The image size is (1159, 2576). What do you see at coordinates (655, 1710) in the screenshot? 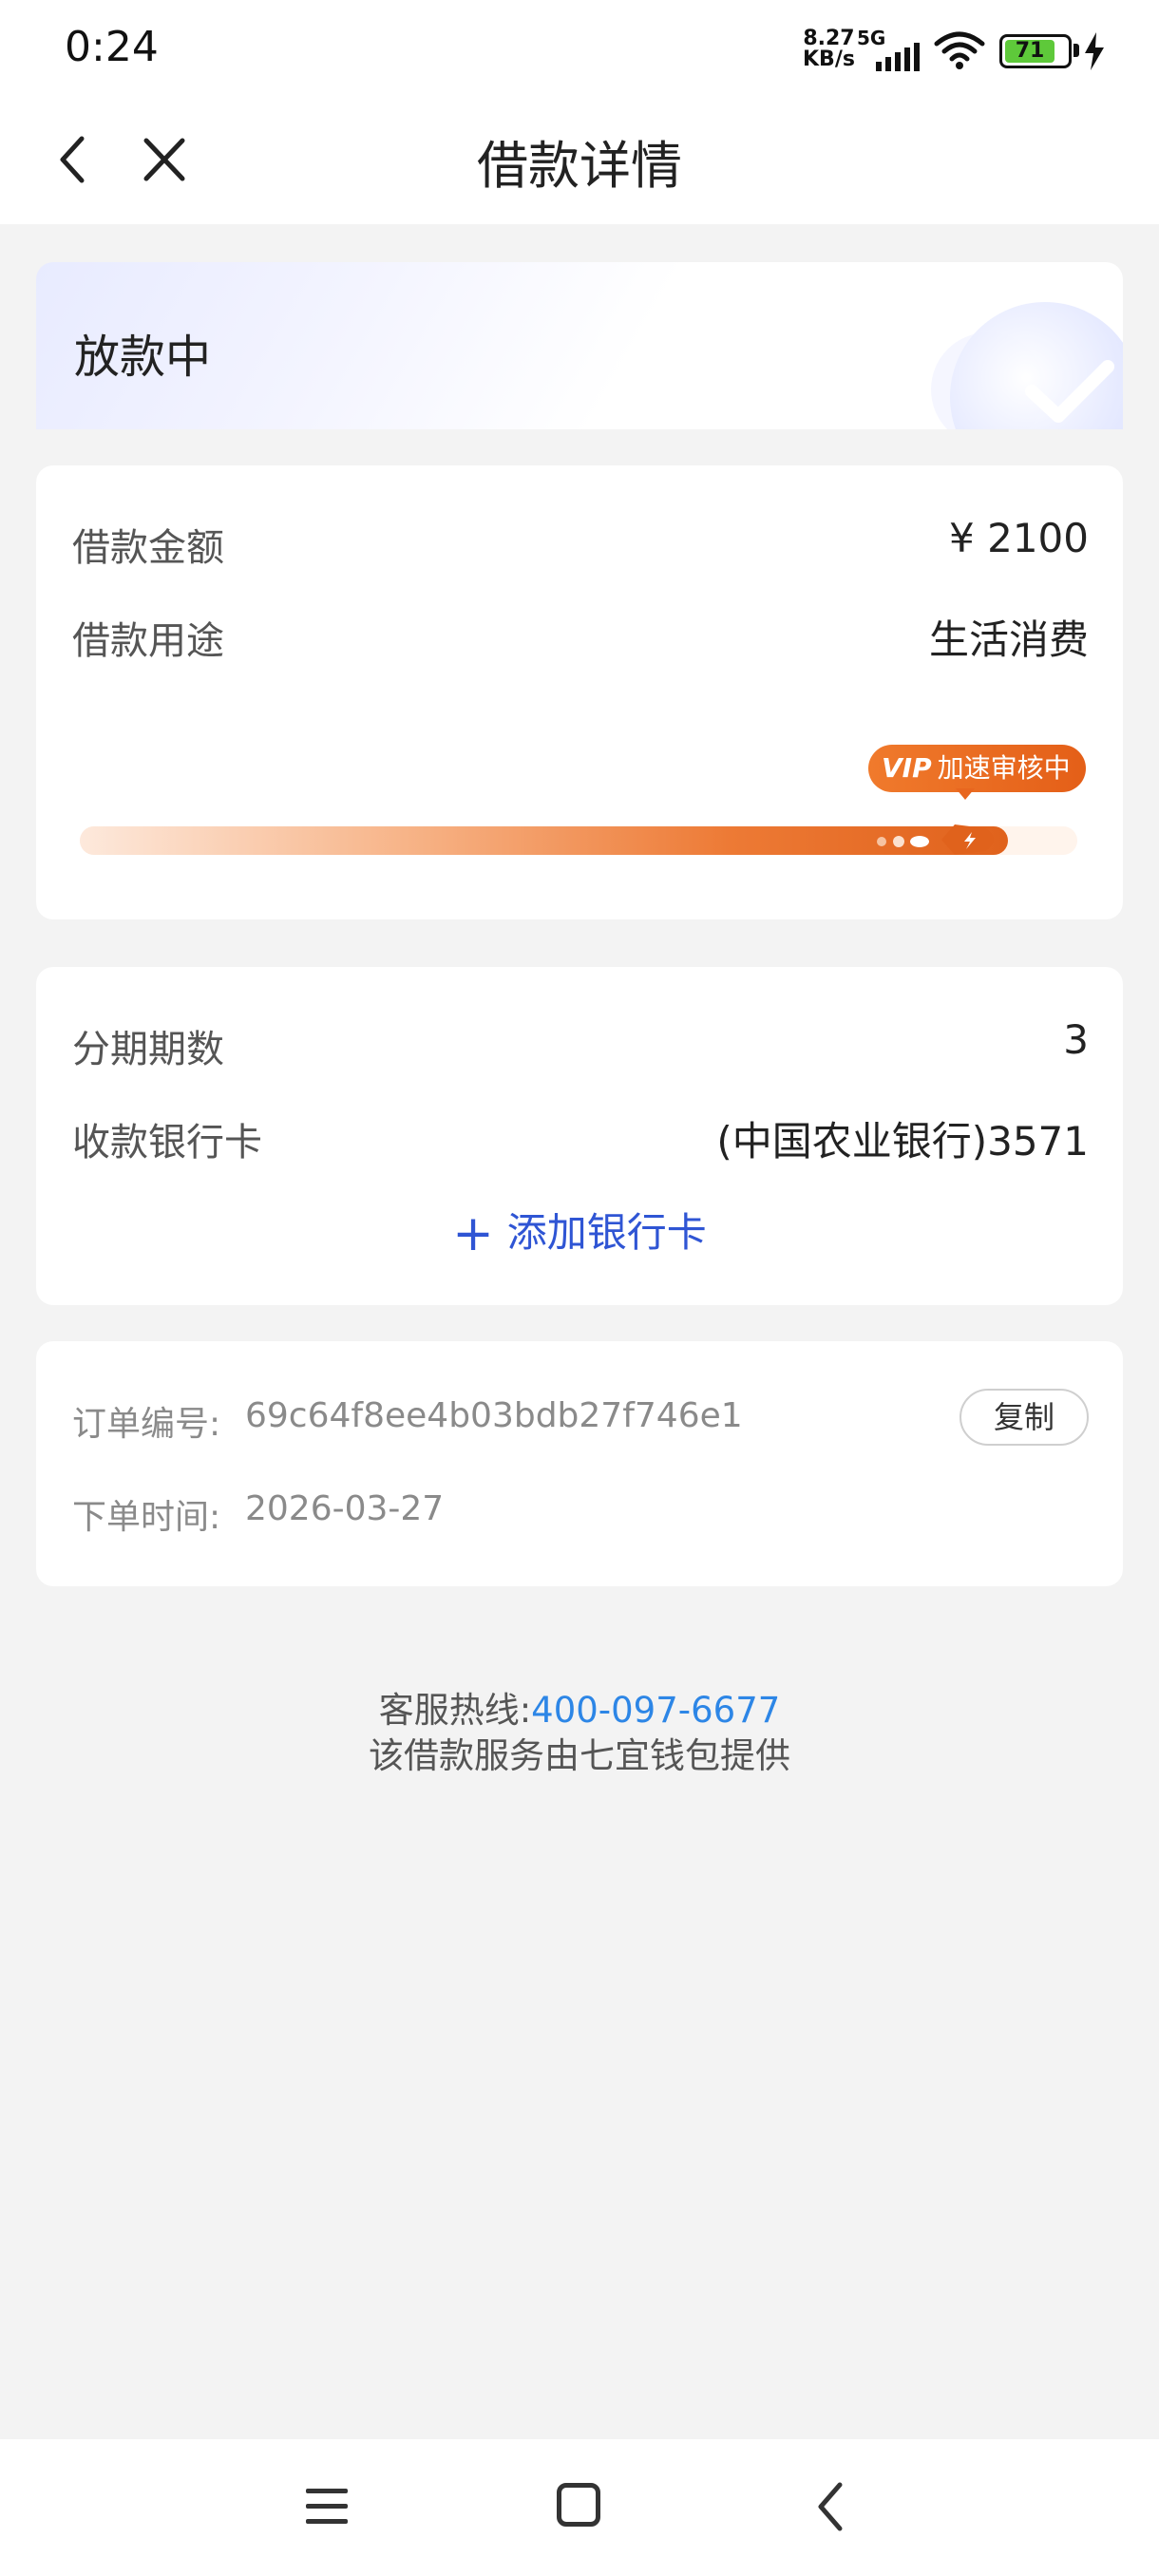
I see `hotline-number: 400-097-6677` at bounding box center [655, 1710].